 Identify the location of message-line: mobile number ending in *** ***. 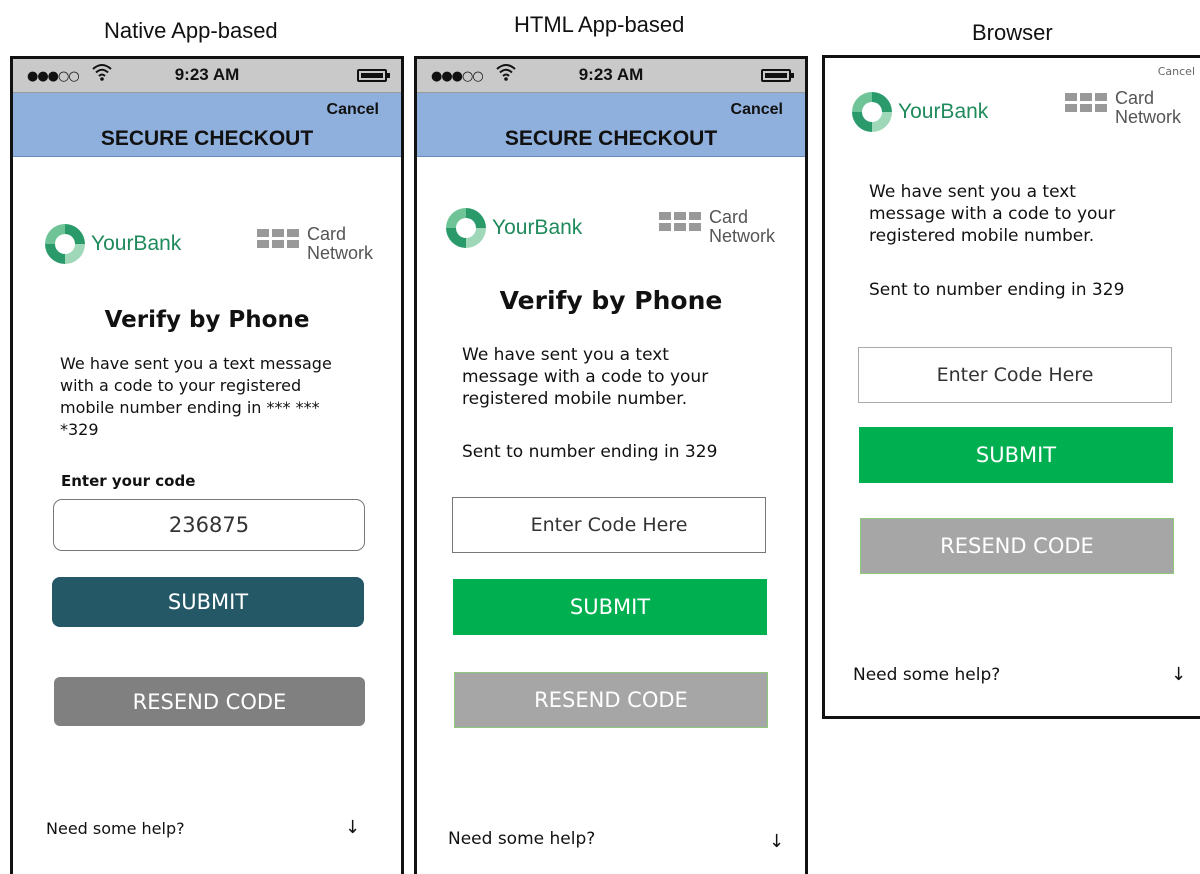
(190, 407).